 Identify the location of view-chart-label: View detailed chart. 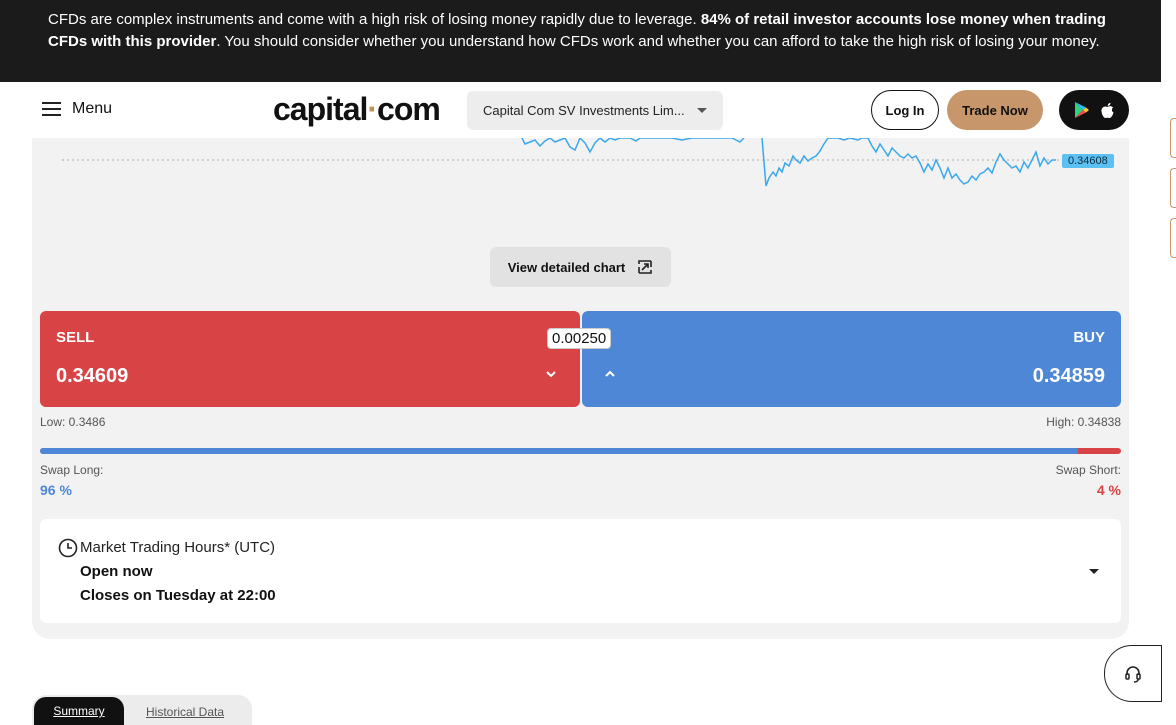
(566, 267).